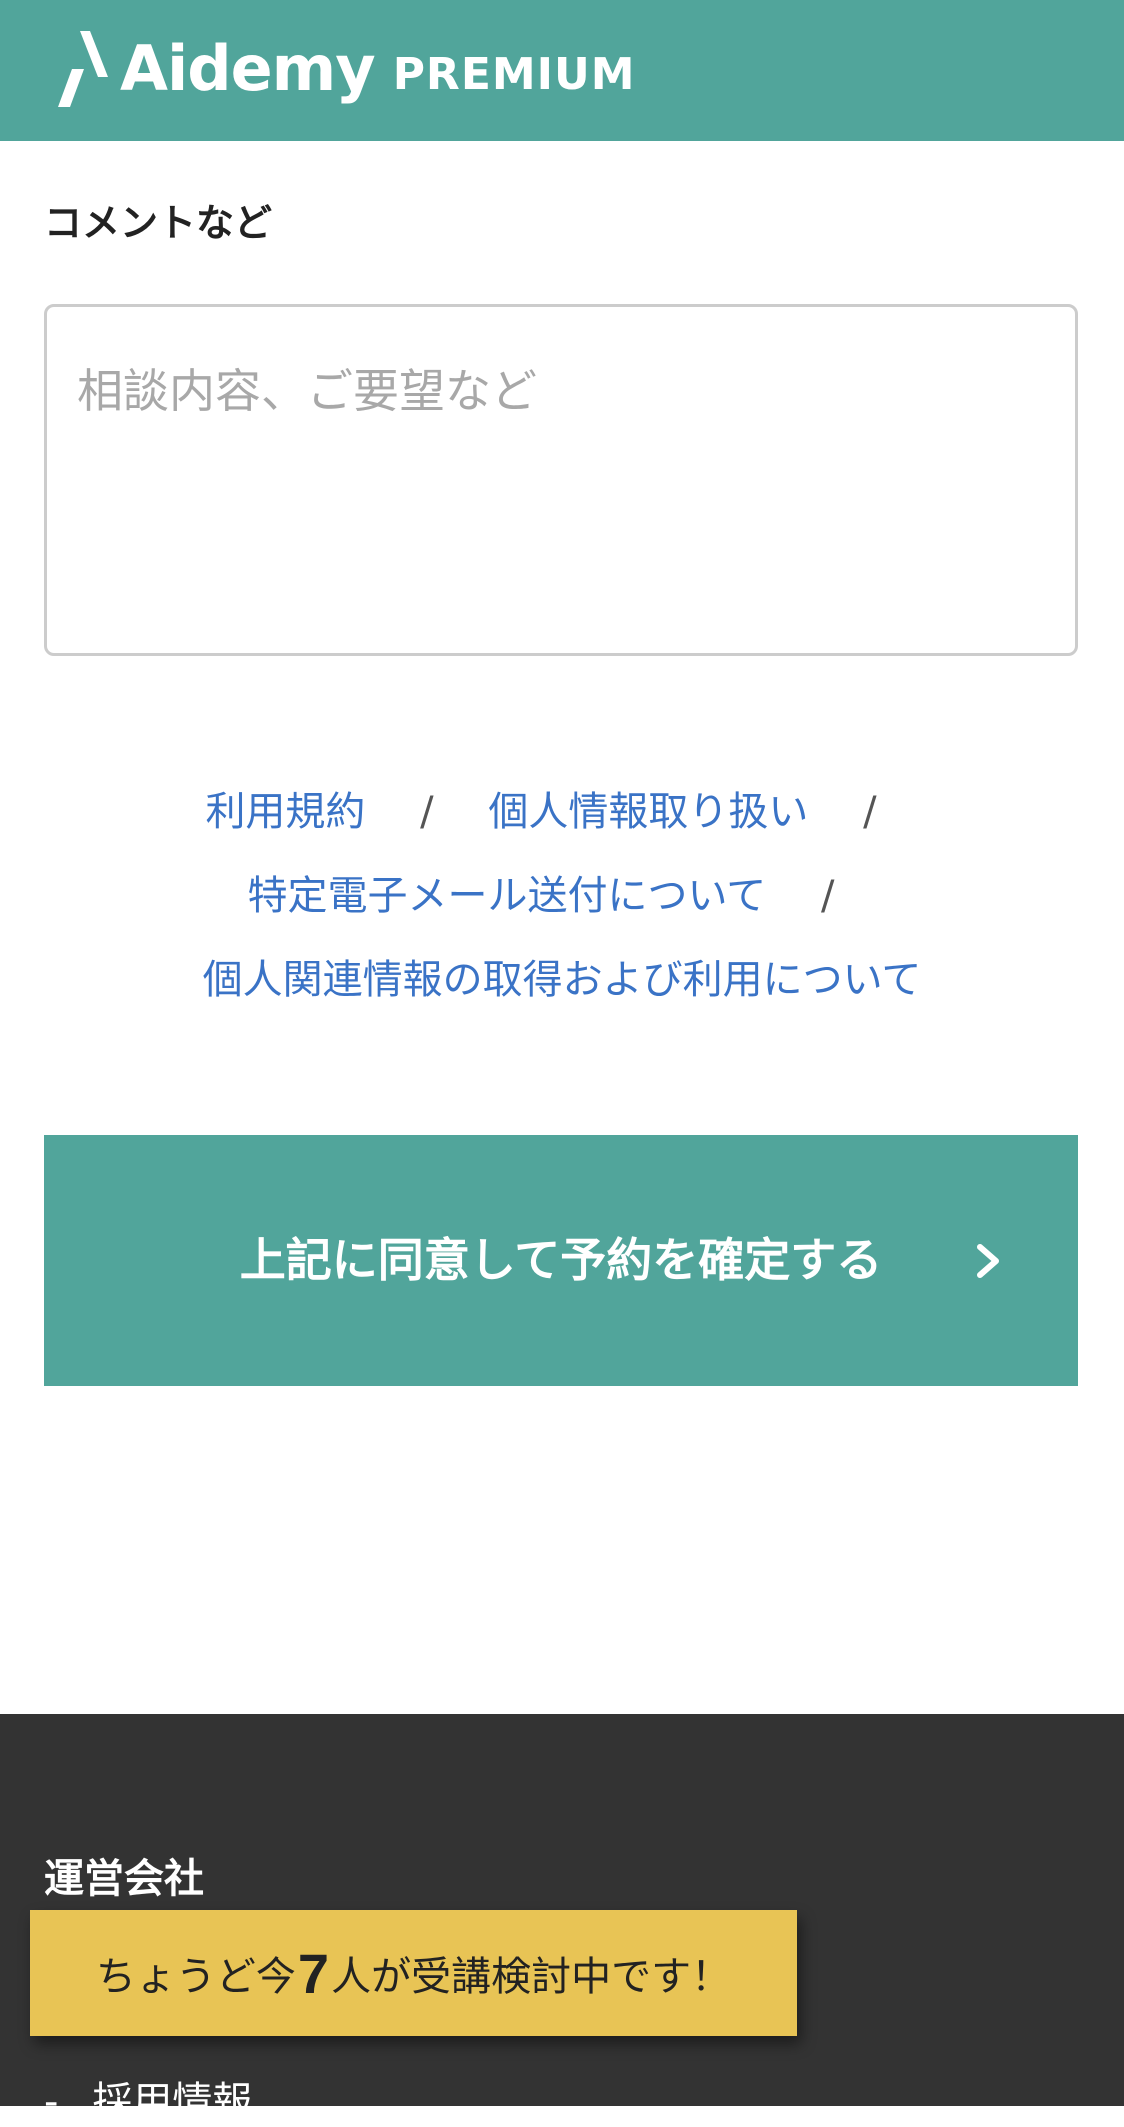 The image size is (1124, 2127). I want to click on app-header: Aidemy PREMIUM, so click(562, 70).